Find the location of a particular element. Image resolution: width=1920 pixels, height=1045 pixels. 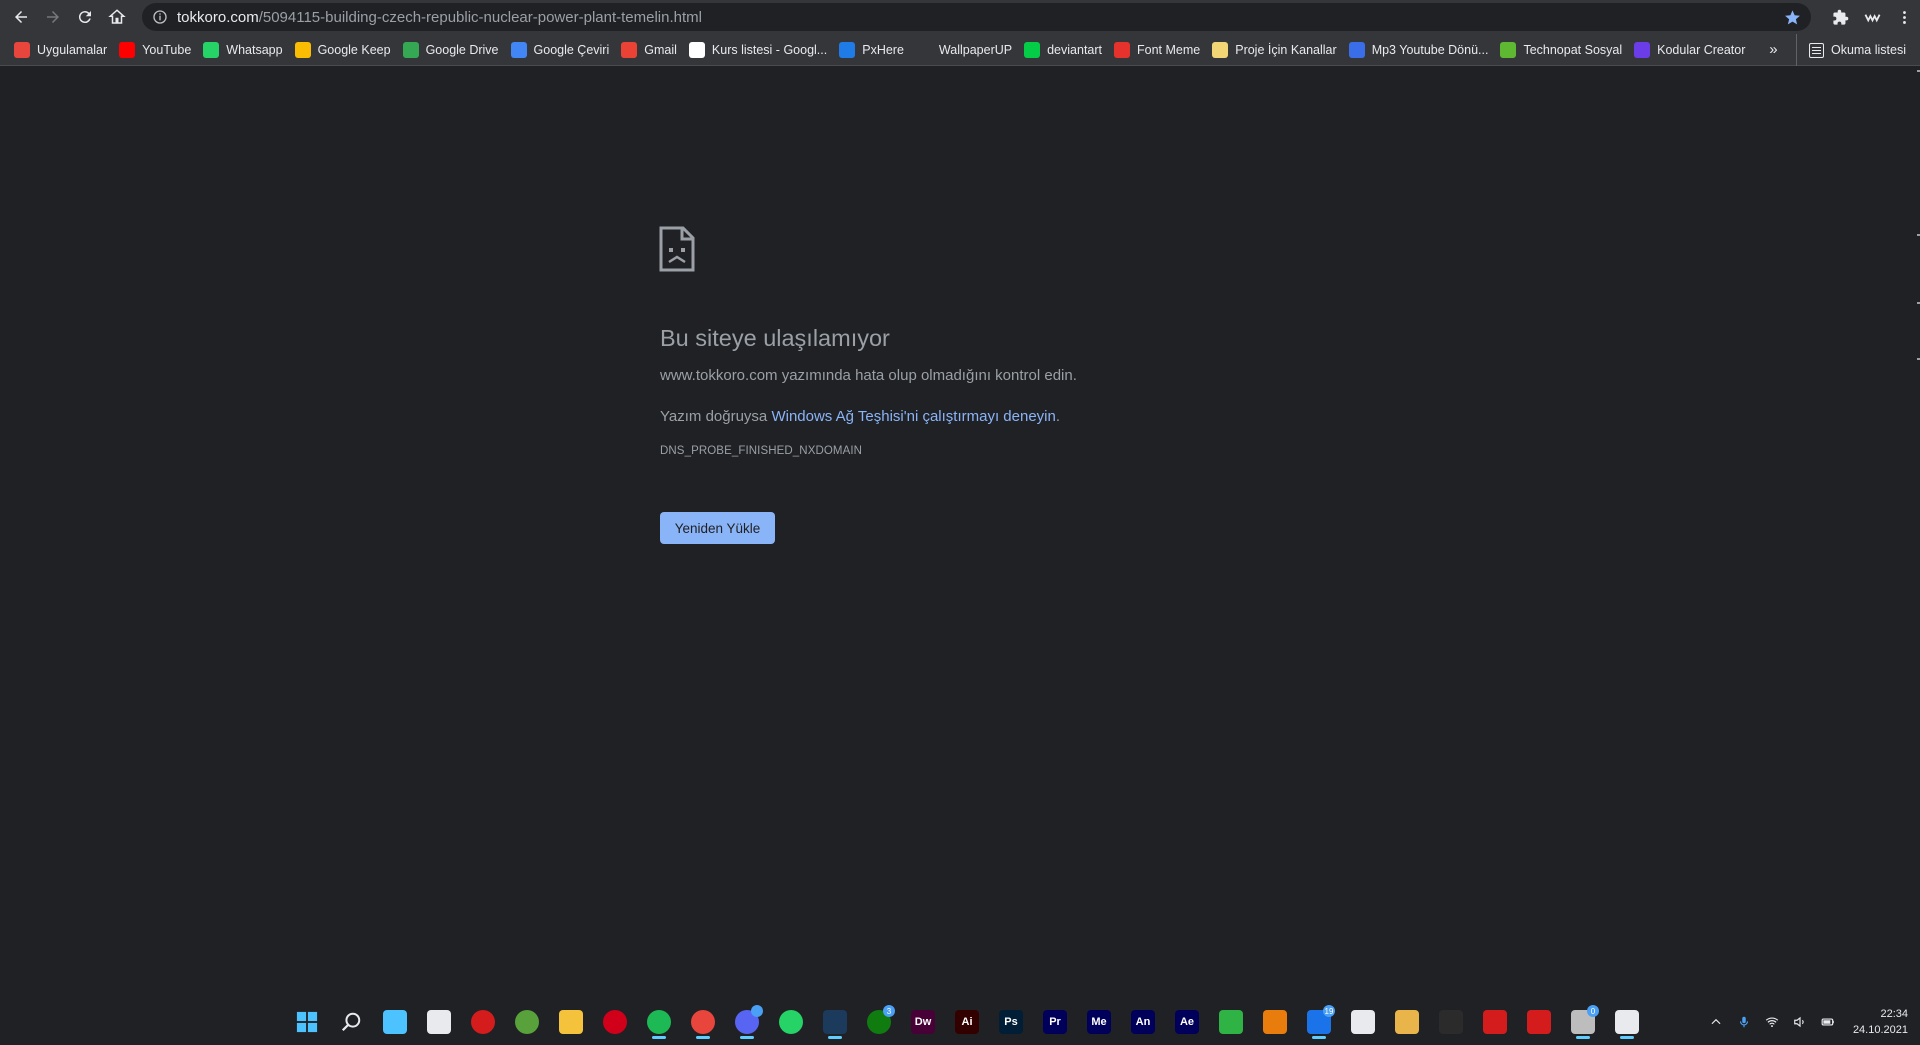

bookmark-google-keep: Google Keep is located at coordinates (345, 50).